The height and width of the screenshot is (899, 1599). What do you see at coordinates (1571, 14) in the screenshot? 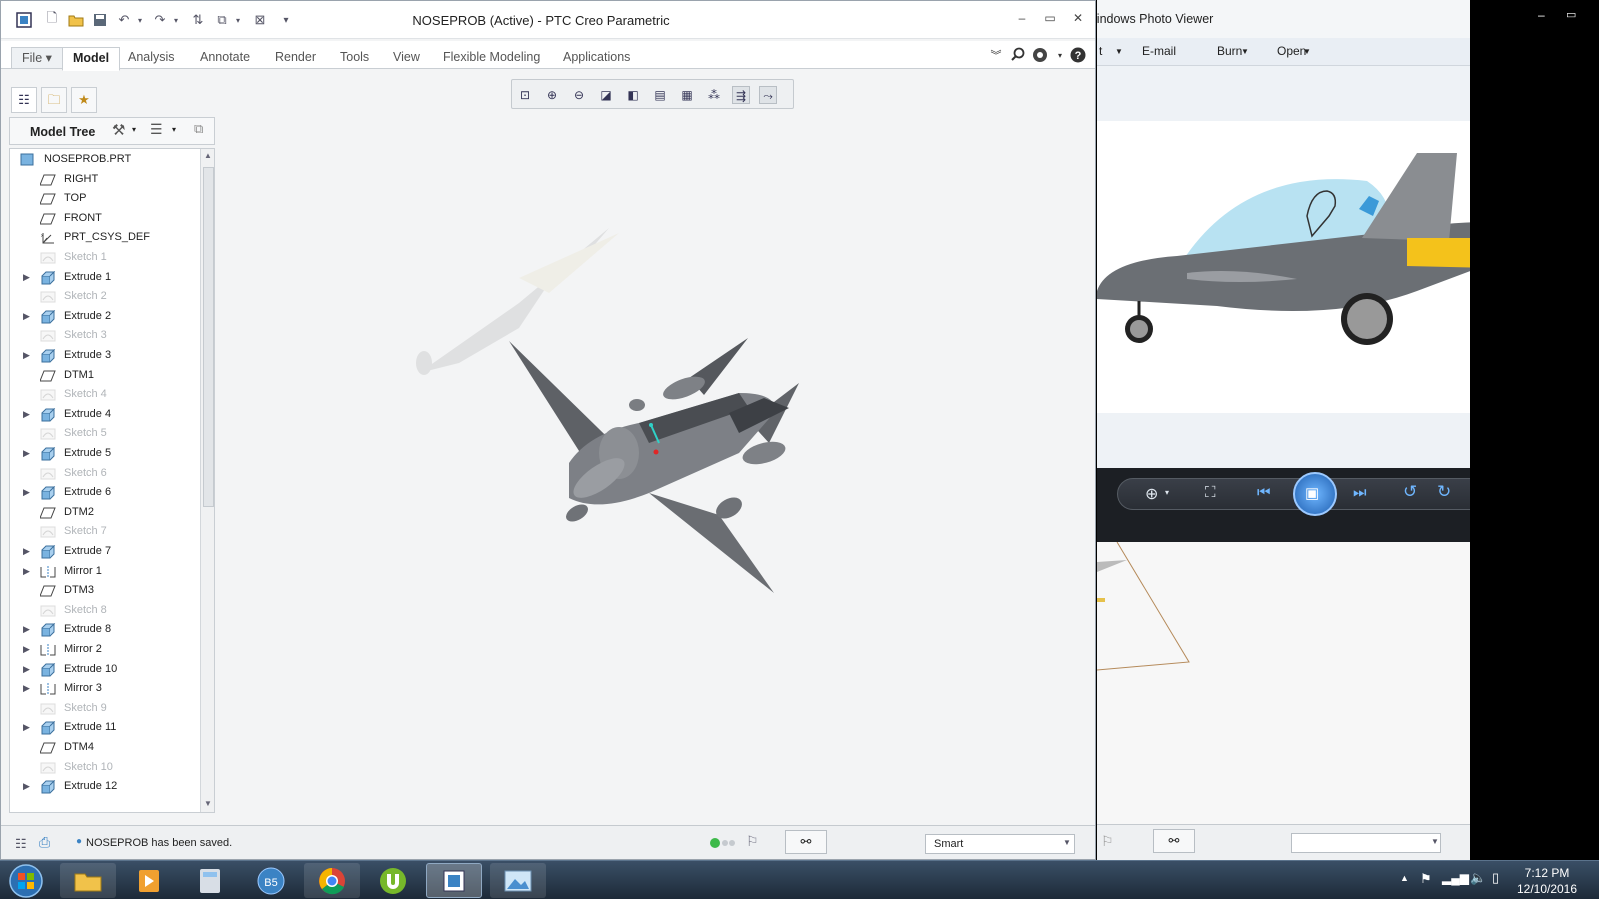
I see `bg-maximize-button: ▭` at bounding box center [1571, 14].